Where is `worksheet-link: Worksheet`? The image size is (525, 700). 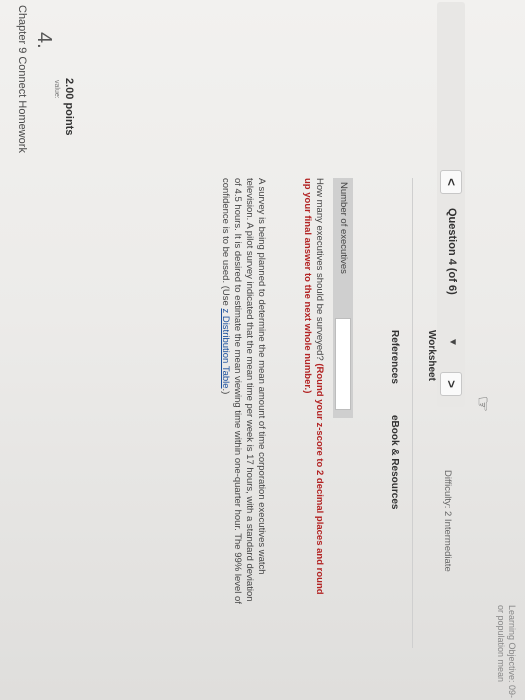
worksheet-link: Worksheet is located at coordinates (431, 355).